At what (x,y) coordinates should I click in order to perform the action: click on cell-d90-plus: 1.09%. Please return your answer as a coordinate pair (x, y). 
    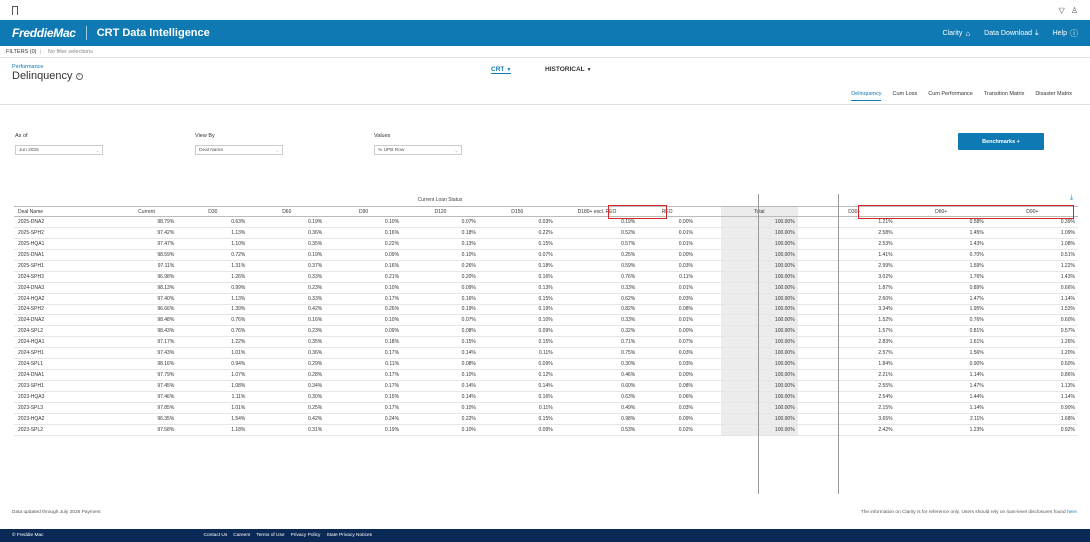
    Looking at the image, I should click on (1067, 232).